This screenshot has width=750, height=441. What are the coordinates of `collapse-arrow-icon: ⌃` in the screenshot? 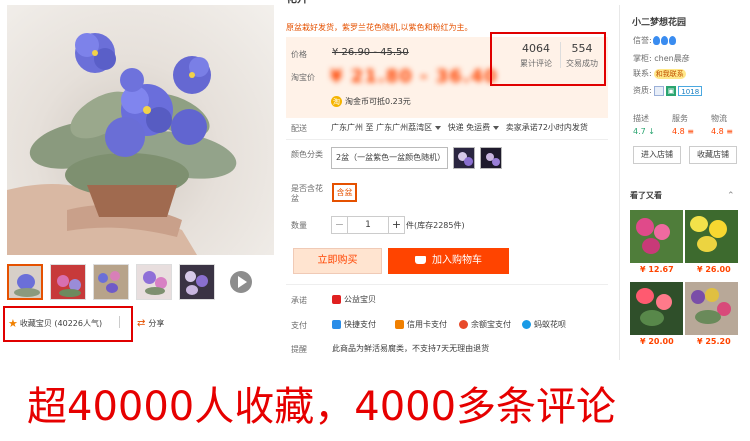 It's located at (731, 196).